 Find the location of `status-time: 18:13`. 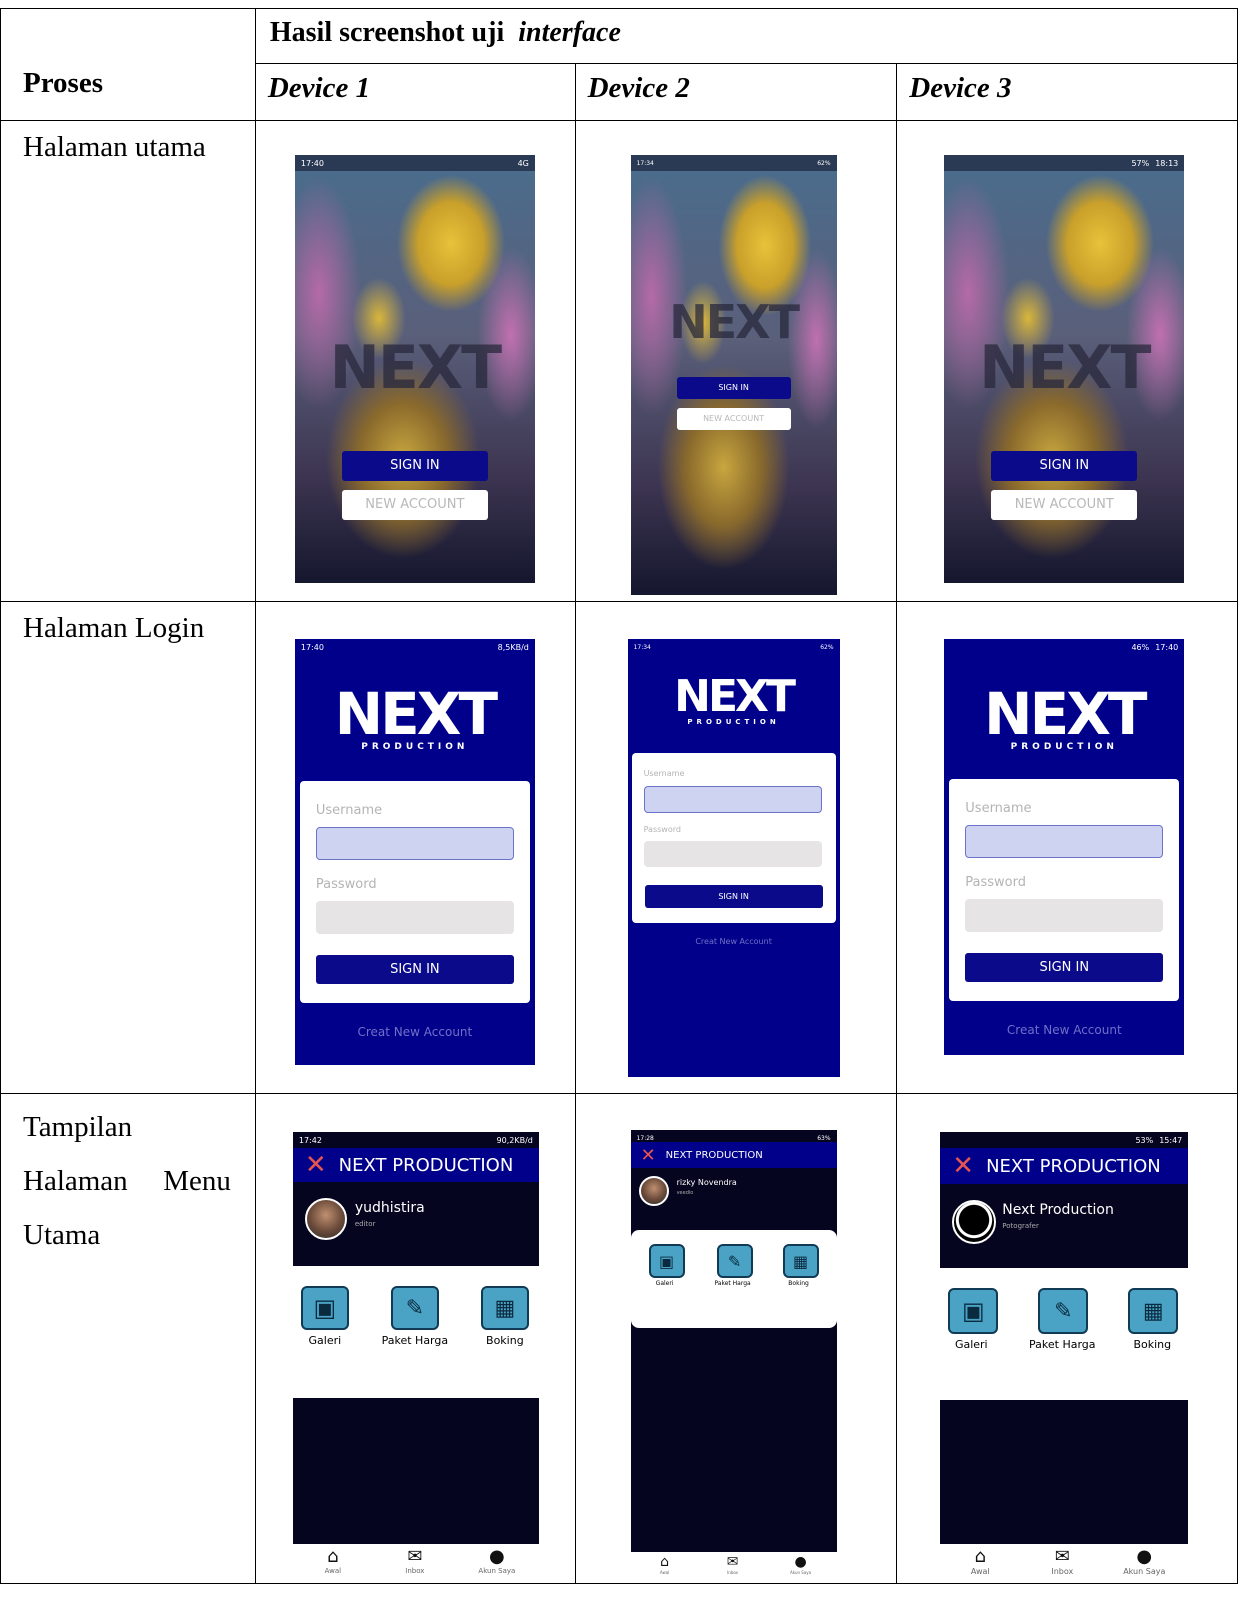

status-time: 18:13 is located at coordinates (1167, 163).